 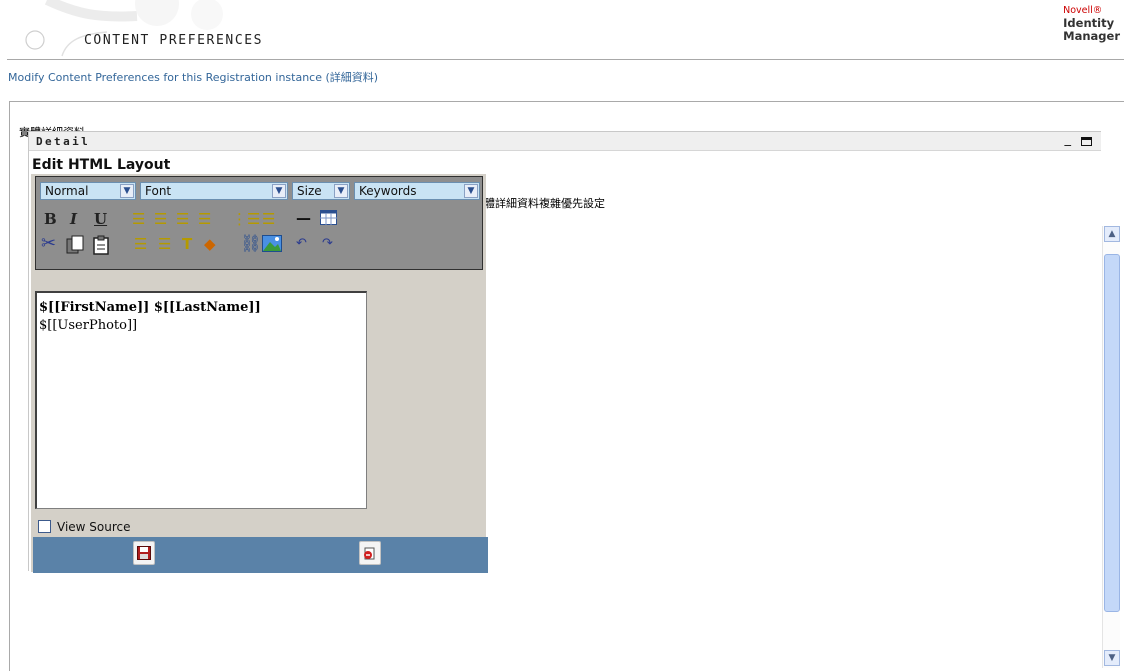 What do you see at coordinates (246, 219) in the screenshot?
I see `ordered-list-icon: ⋮☰` at bounding box center [246, 219].